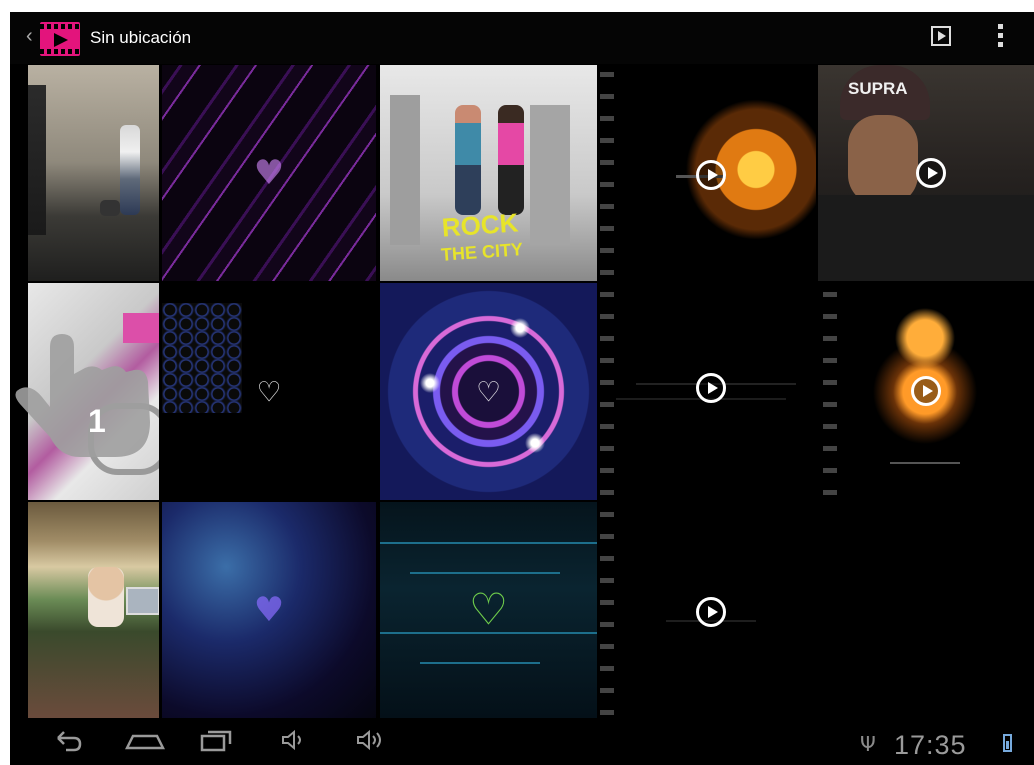 The height and width of the screenshot is (765, 1034). I want to click on poster-caption: ROCK THE CITY, so click(482, 236).